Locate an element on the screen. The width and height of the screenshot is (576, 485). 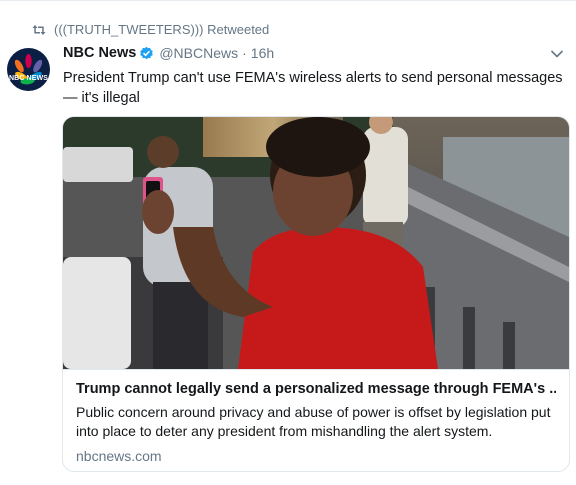
retweet-icon is located at coordinates (39, 30).